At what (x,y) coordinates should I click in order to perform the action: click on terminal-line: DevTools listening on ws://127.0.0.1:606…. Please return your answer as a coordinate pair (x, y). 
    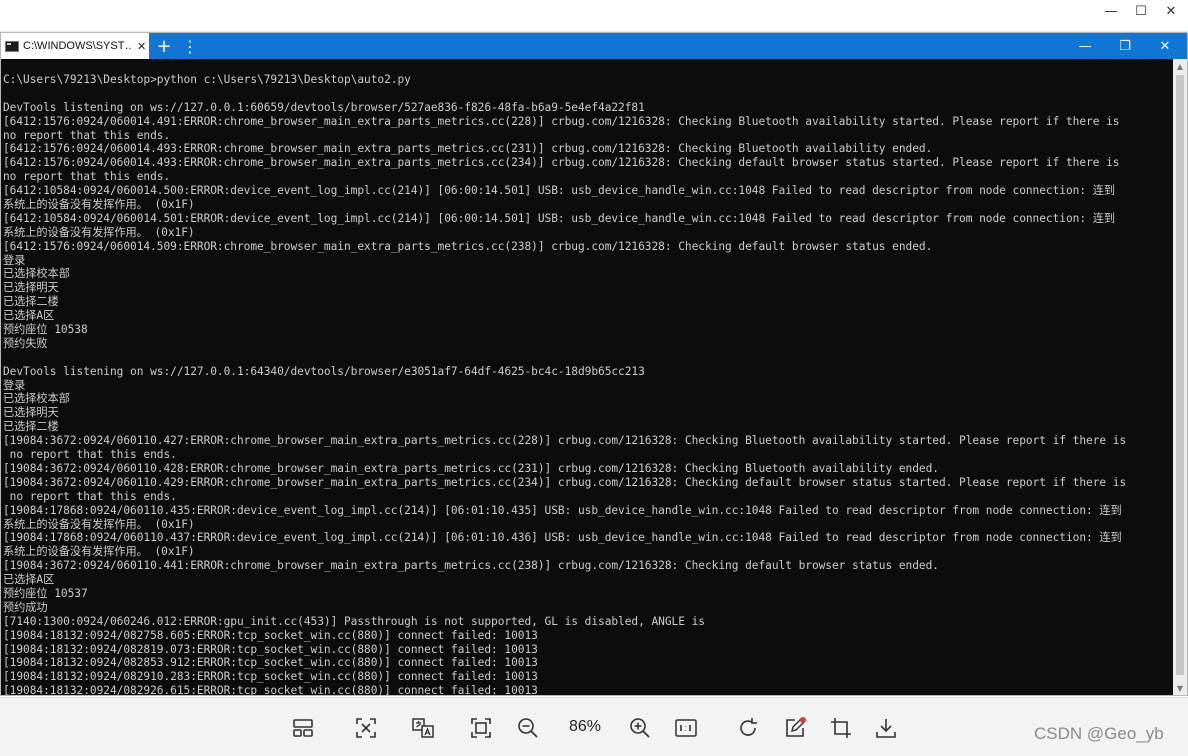
    Looking at the image, I should click on (324, 107).